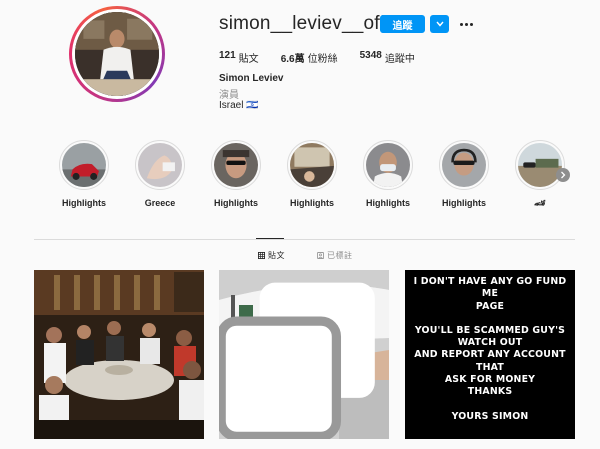 This screenshot has height=449, width=600. I want to click on following-count-value: 5348, so click(370, 55).